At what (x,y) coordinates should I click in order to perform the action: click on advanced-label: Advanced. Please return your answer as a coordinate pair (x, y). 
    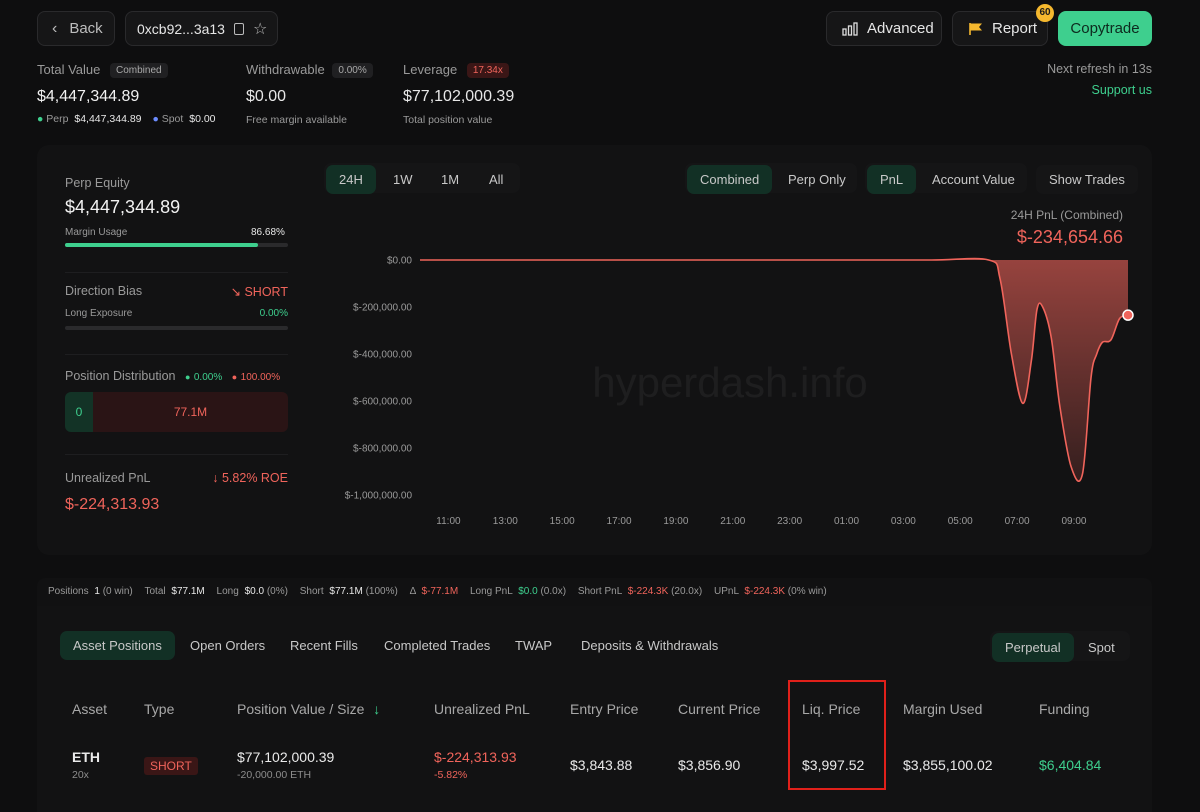
    Looking at the image, I should click on (900, 28).